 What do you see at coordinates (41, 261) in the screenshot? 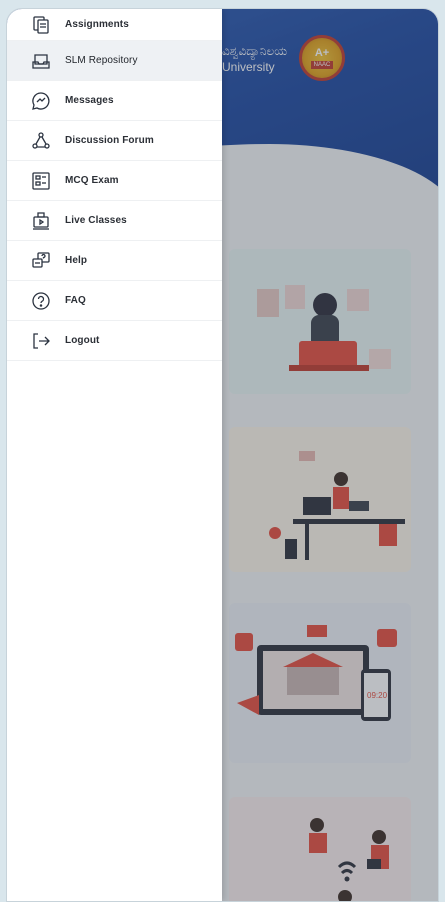
I see `help-icon` at bounding box center [41, 261].